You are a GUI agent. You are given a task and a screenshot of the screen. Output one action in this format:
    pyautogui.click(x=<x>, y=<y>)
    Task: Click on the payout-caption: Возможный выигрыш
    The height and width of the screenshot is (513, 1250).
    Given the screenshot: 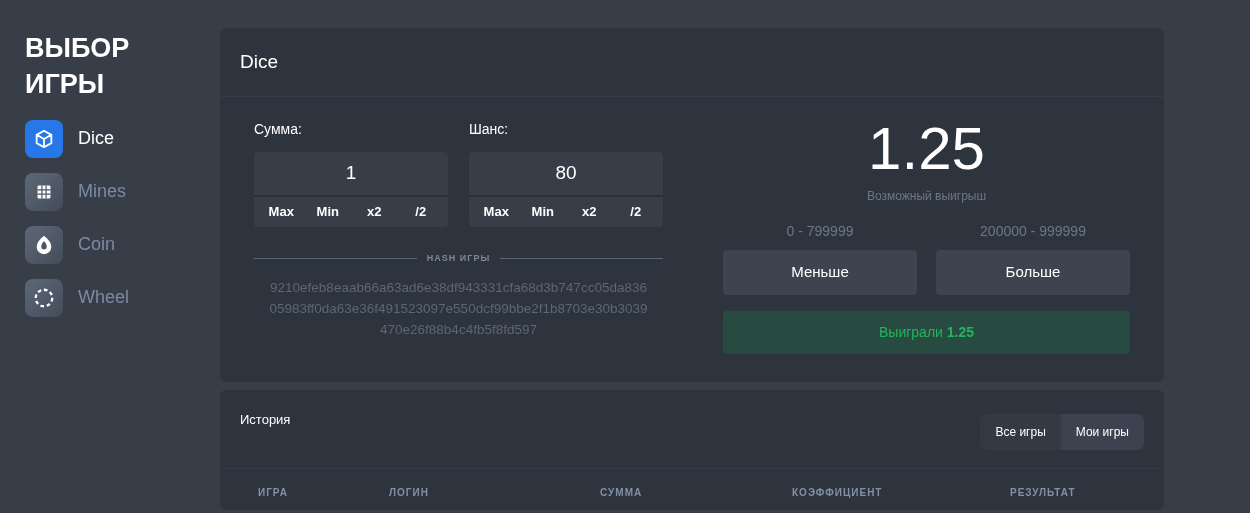 What is the action you would take?
    pyautogui.click(x=926, y=196)
    